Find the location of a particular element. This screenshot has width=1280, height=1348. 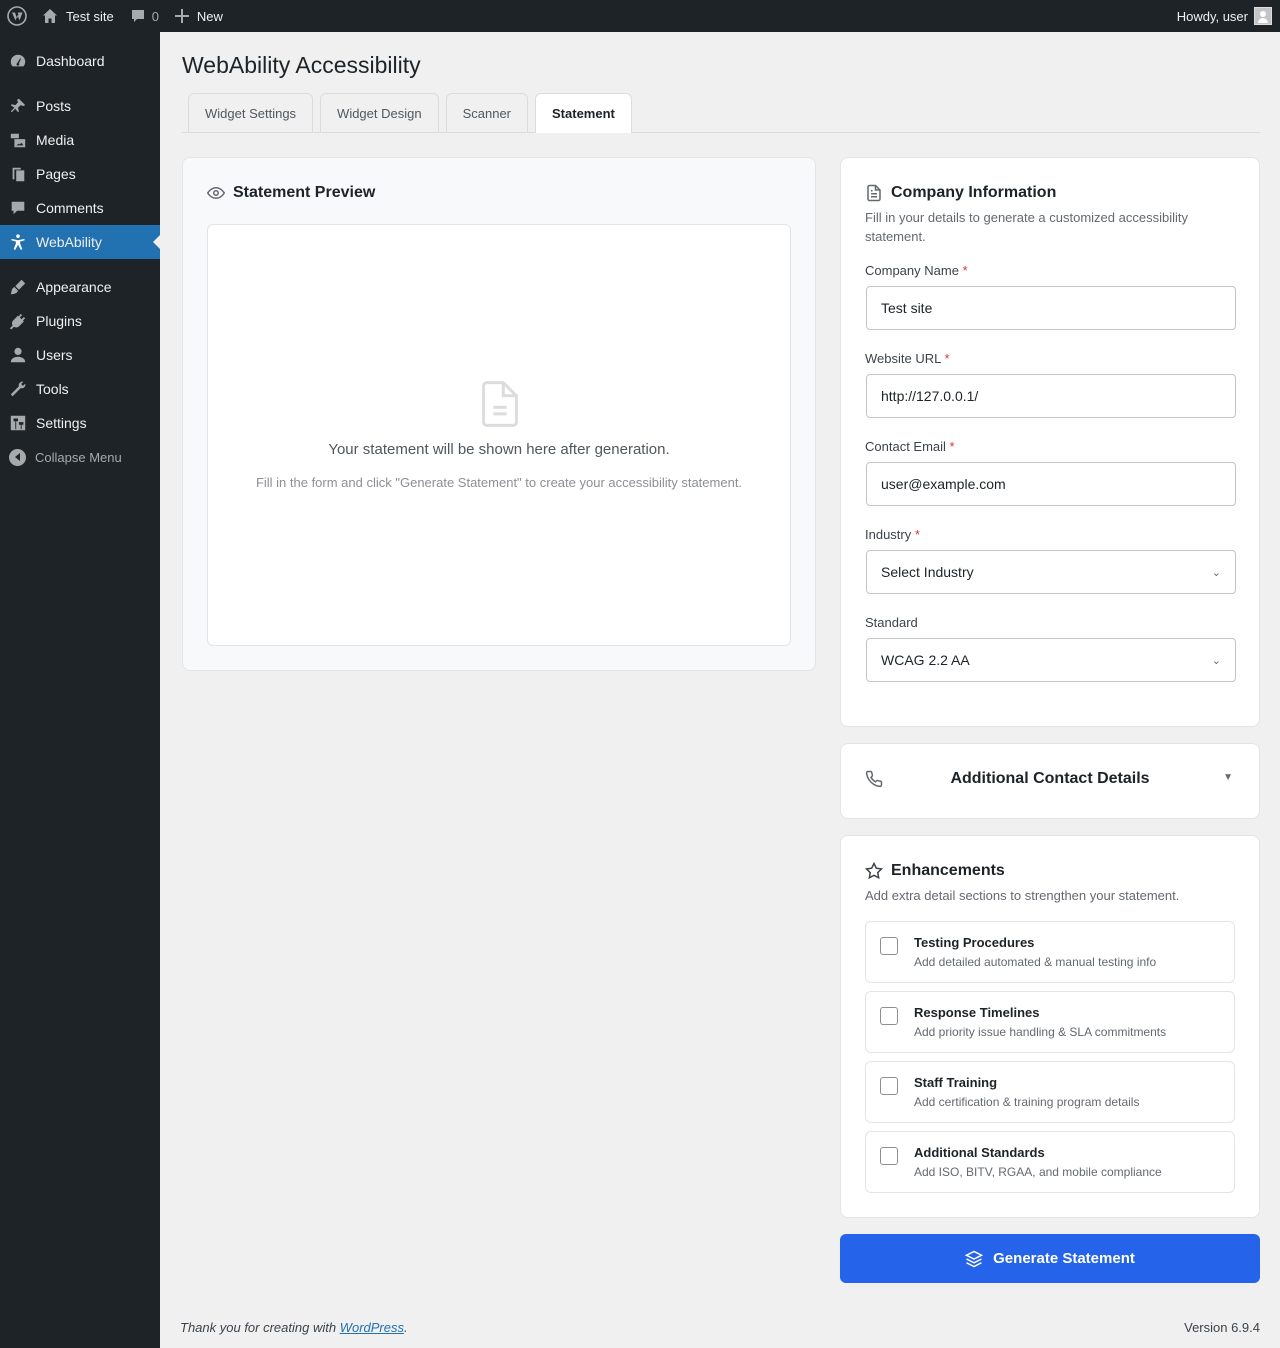

page-title: WebAbility Accessibility is located at coordinates (301, 65).